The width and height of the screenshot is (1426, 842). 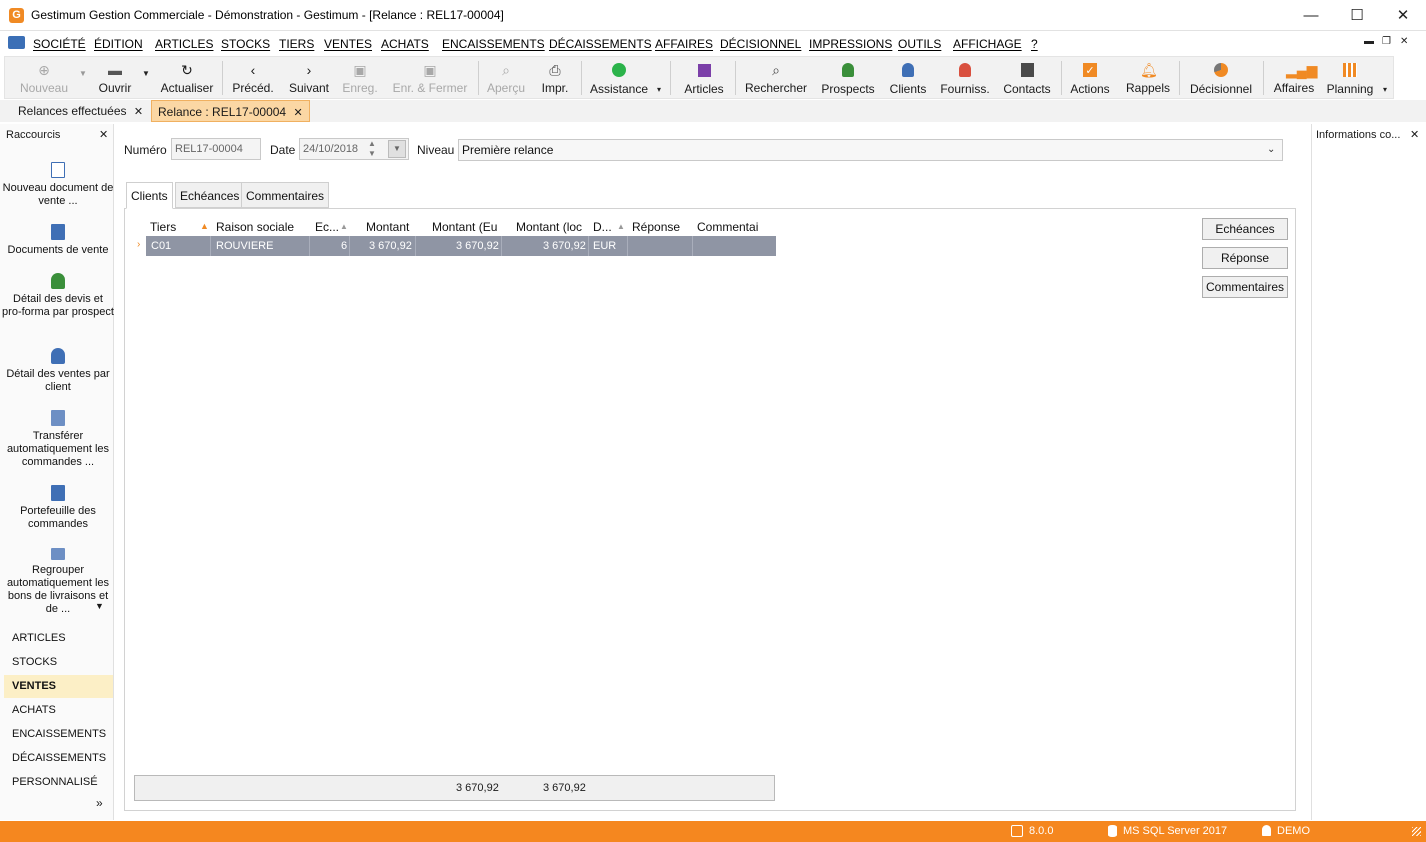 What do you see at coordinates (1221, 78) in the screenshot?
I see `decisionnel-button: Décisionnel` at bounding box center [1221, 78].